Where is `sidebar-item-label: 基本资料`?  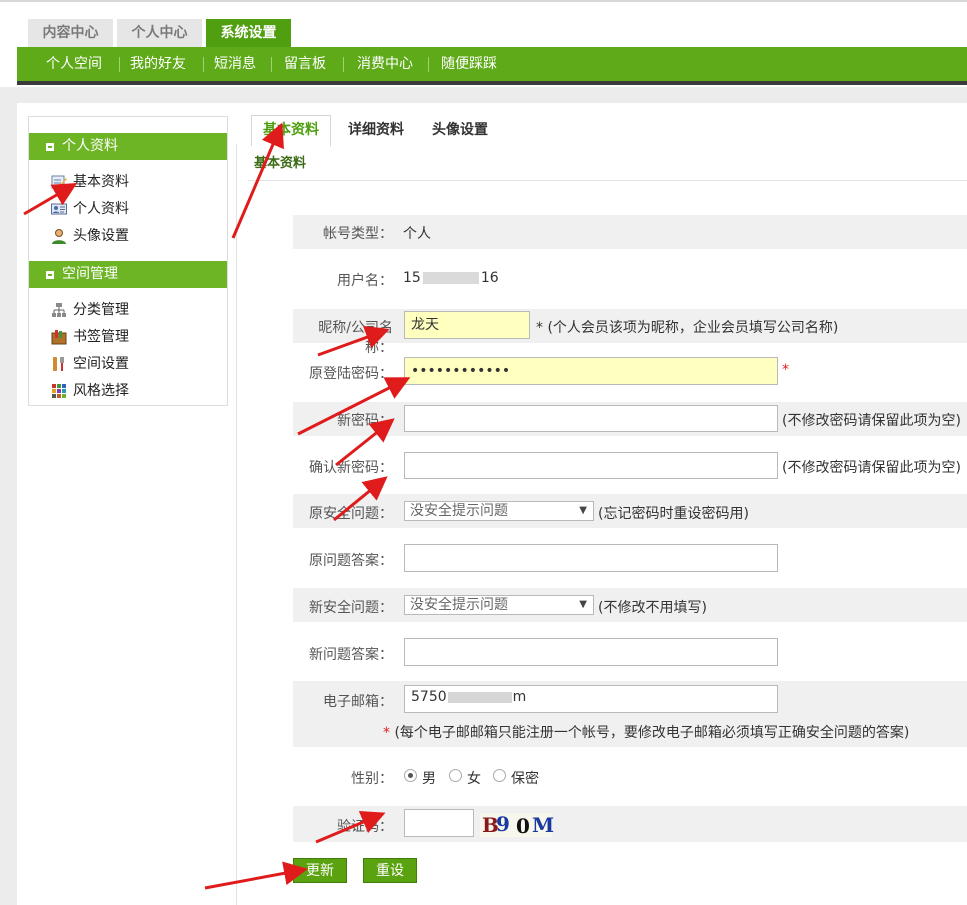
sidebar-item-label: 基本资料 is located at coordinates (101, 182).